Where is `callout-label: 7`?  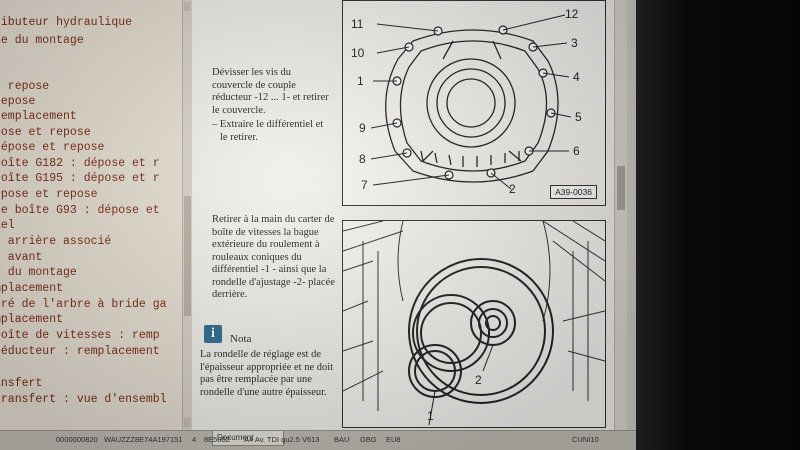
callout-label: 7 is located at coordinates (364, 185).